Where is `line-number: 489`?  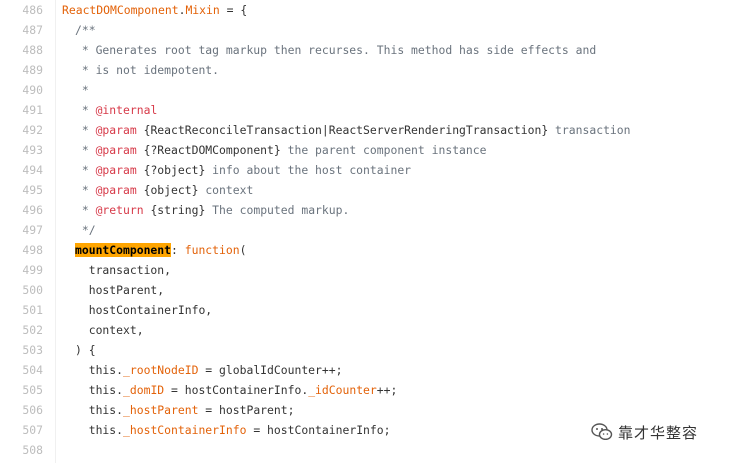
line-number: 489 is located at coordinates (32, 70).